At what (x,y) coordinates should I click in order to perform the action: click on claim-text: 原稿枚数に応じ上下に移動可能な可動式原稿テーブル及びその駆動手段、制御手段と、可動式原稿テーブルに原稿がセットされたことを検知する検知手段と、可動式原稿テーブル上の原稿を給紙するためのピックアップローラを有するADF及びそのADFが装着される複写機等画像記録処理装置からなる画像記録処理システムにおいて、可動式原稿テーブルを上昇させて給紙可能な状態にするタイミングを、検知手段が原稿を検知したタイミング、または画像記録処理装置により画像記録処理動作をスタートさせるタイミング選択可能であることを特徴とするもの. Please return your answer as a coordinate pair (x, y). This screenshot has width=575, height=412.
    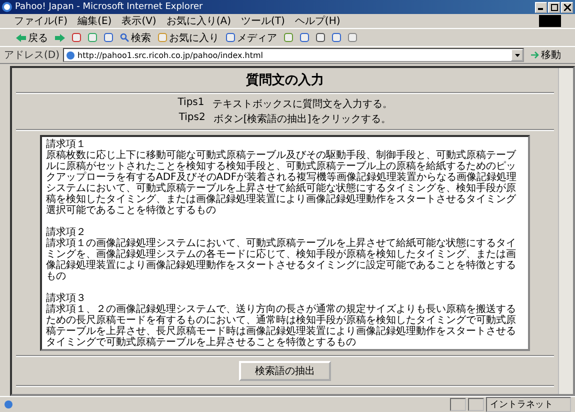
    Looking at the image, I should click on (282, 183).